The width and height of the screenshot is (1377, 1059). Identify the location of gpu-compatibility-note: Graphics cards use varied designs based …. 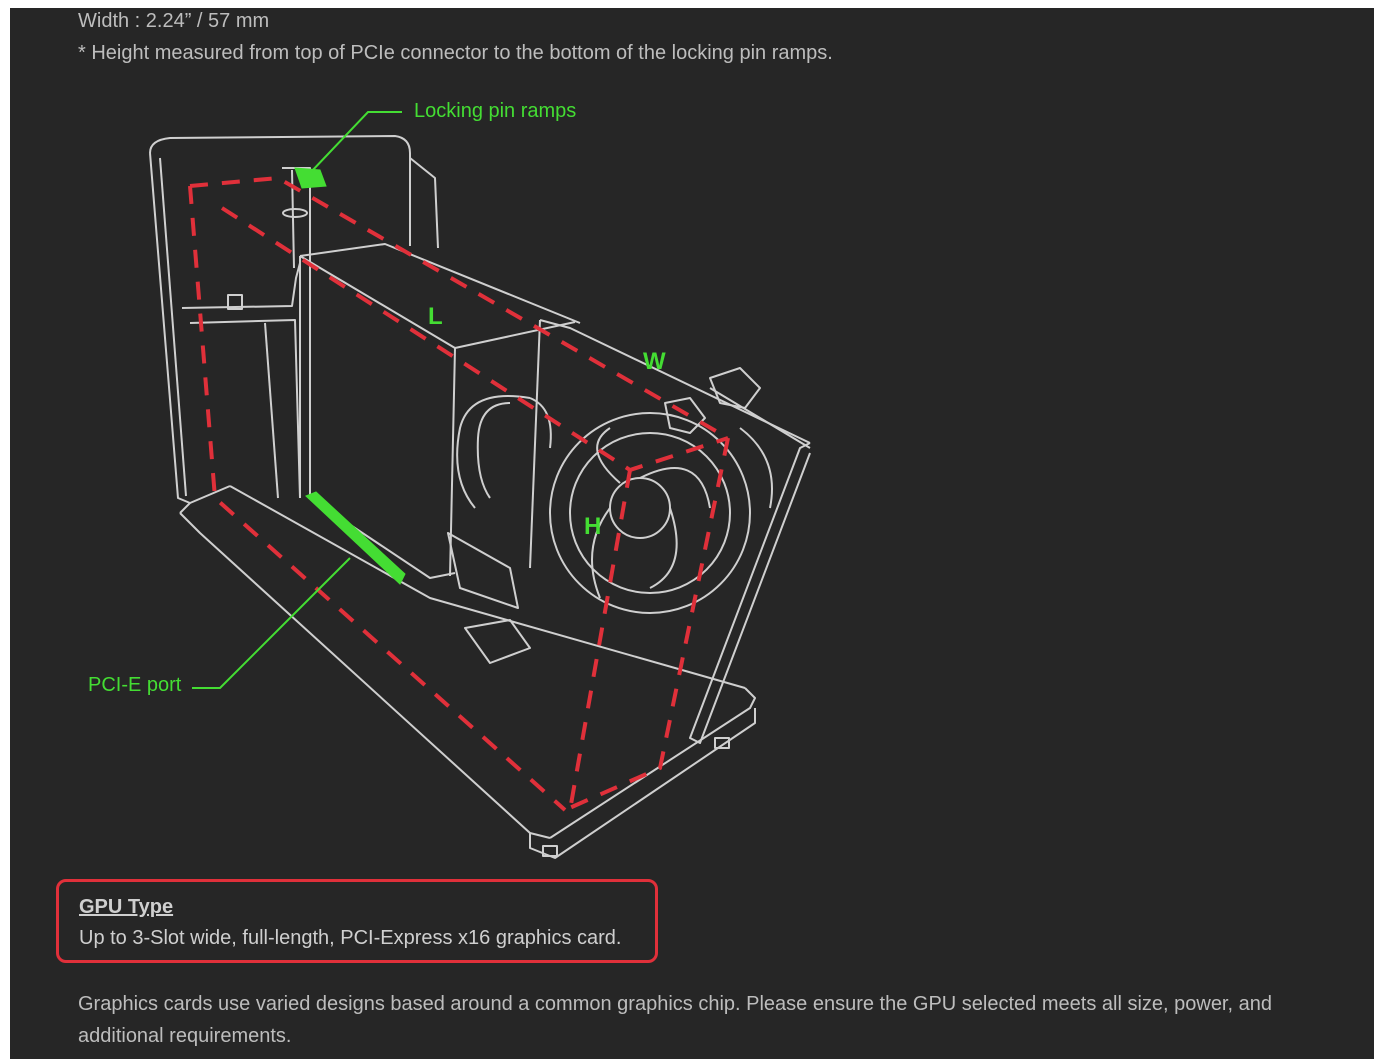
(675, 1020).